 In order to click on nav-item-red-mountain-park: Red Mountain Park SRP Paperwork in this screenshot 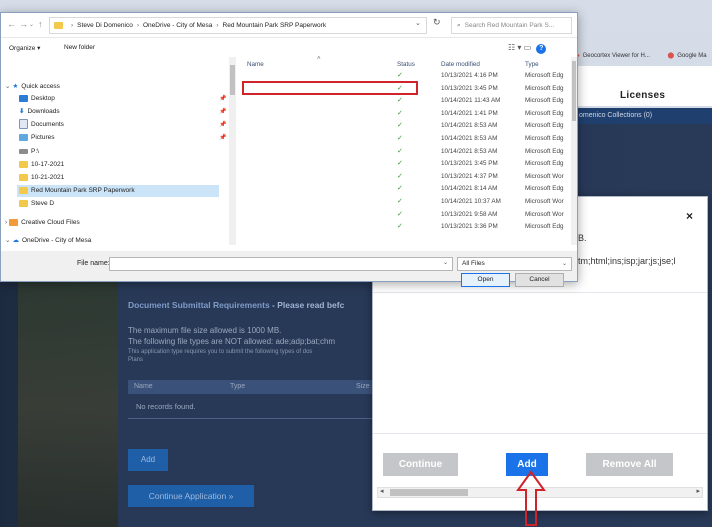, I will do `click(118, 191)`.